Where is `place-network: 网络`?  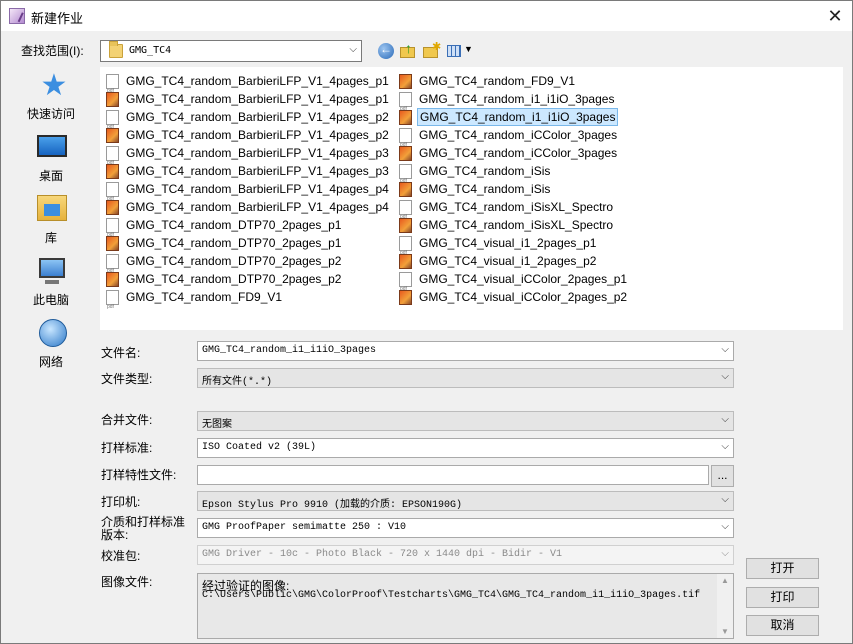
place-network: 网络 is located at coordinates (51, 345).